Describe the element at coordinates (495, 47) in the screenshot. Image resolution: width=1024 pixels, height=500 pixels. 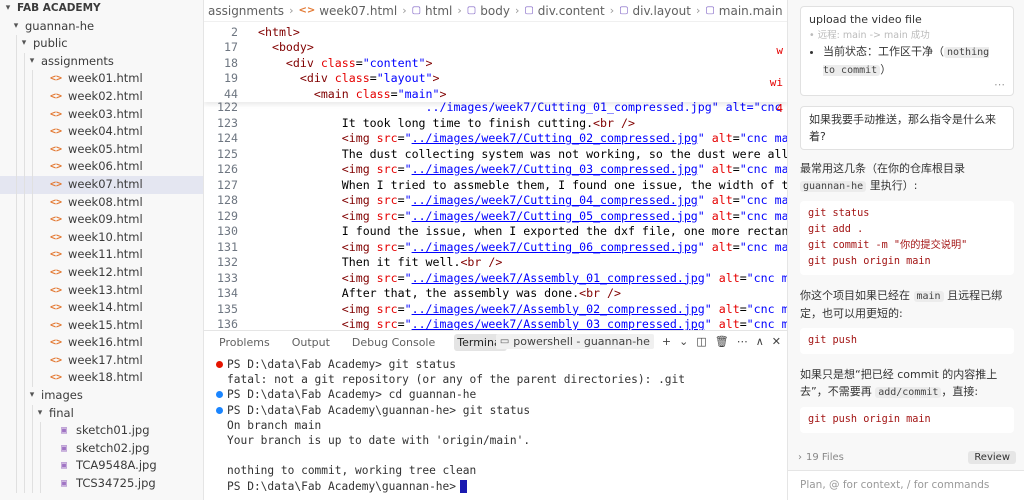
I see `sticky-line: 17 <body>` at that location.